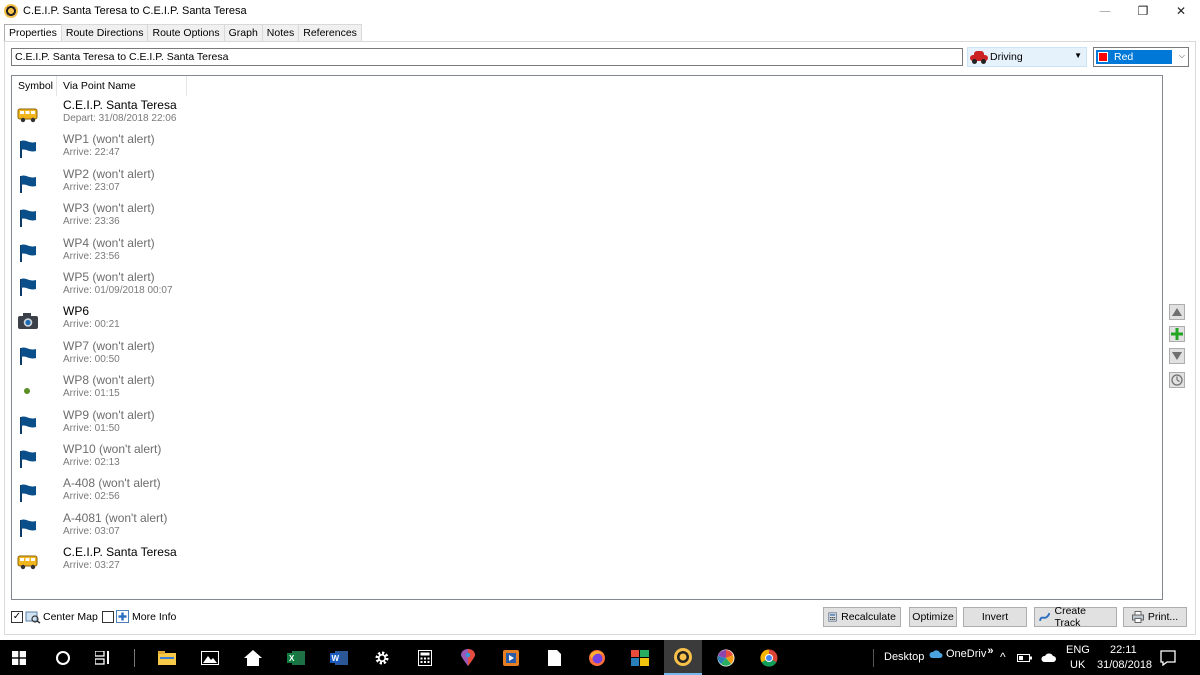 Image resolution: width=1200 pixels, height=675 pixels. I want to click on excel-button: X, so click(296, 657).